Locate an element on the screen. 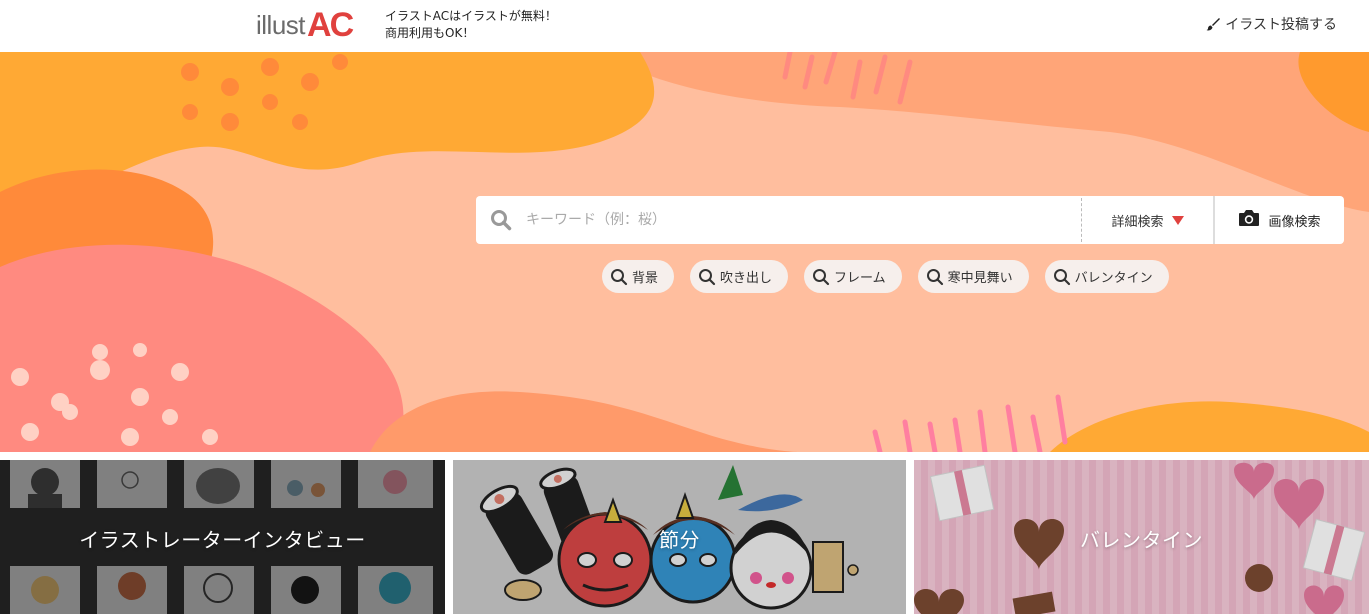 The height and width of the screenshot is (614, 1369). tag-item: バレンタイン is located at coordinates (1106, 276).